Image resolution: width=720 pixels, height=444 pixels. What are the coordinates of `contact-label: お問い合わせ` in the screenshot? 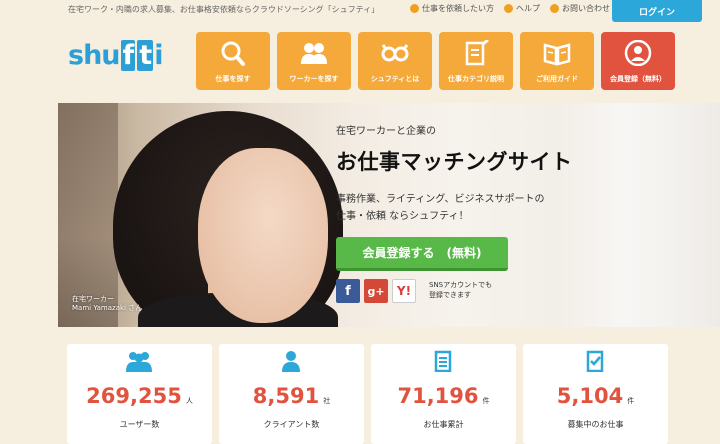 It's located at (586, 8).